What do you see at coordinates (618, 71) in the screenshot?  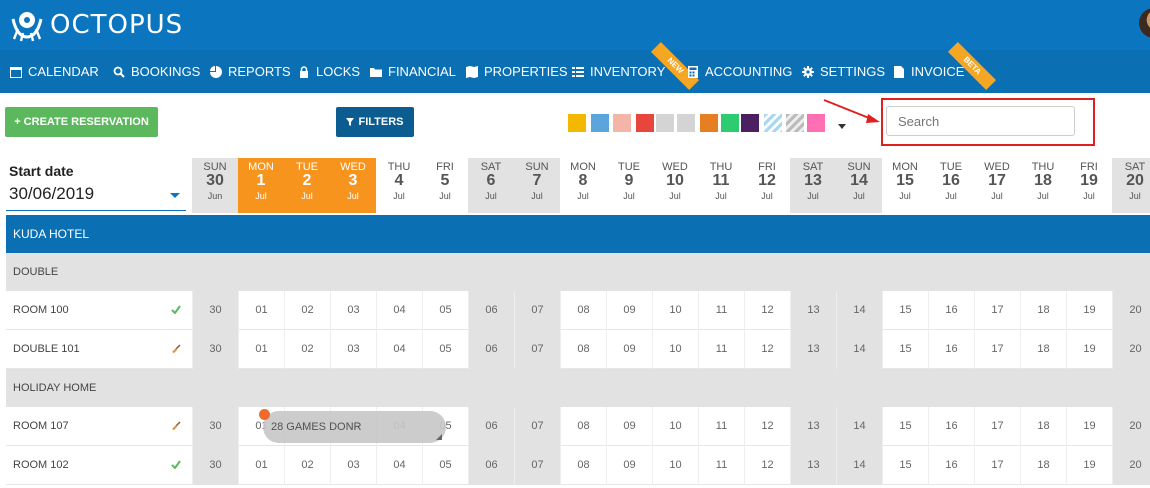 I see `nav-inventory: INVENTORY` at bounding box center [618, 71].